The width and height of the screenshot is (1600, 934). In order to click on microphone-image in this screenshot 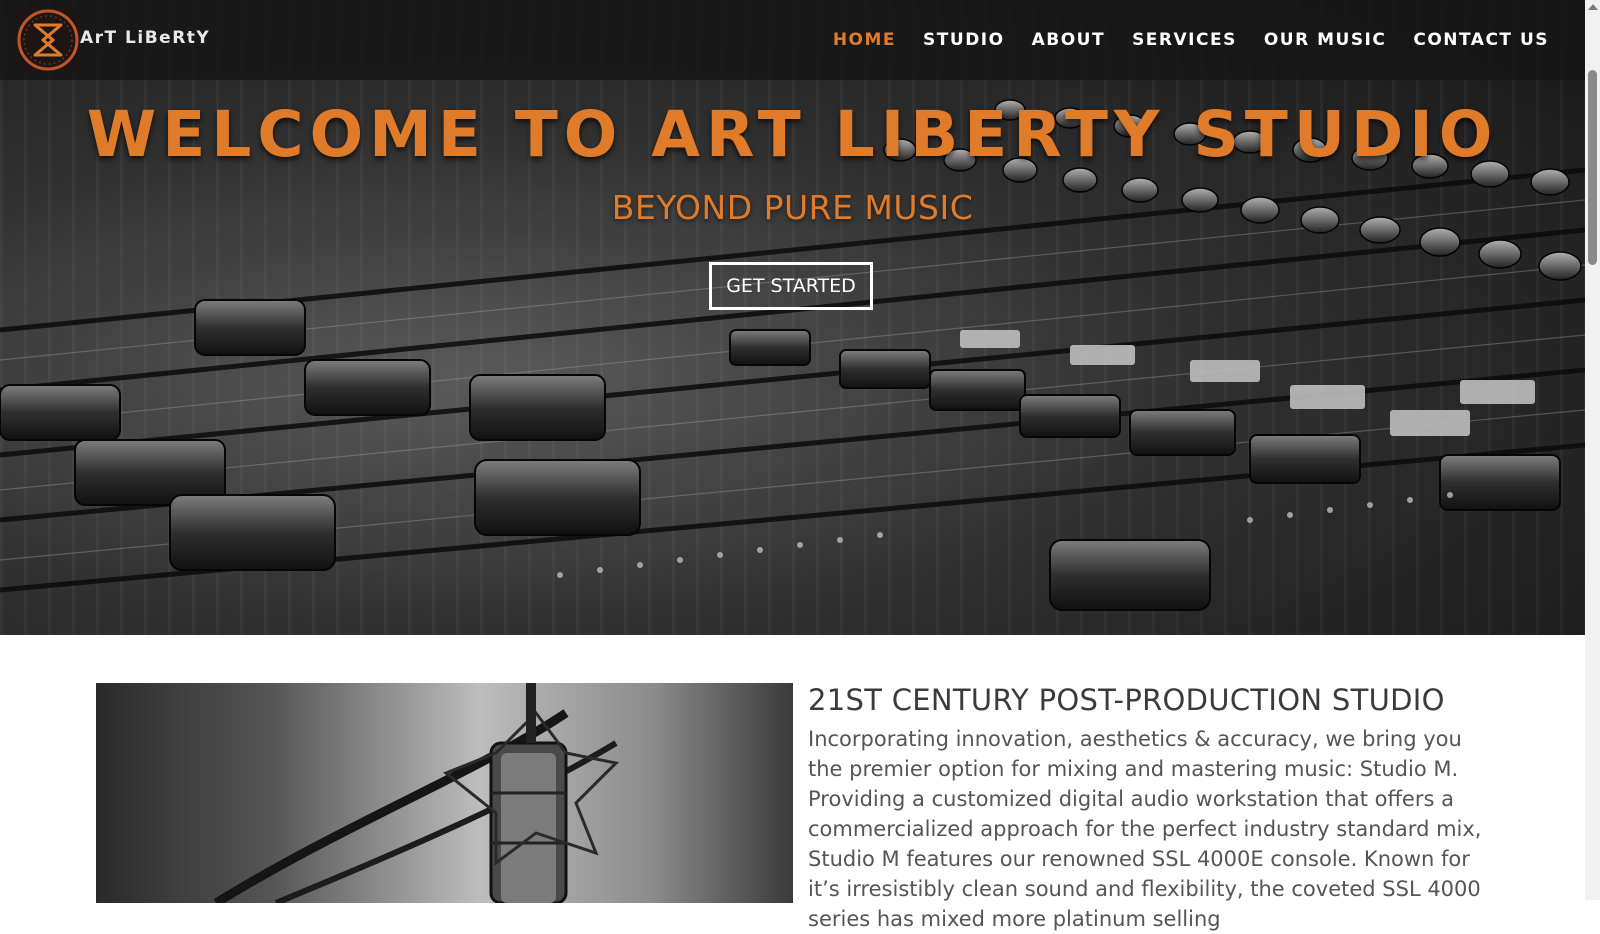, I will do `click(416, 793)`.